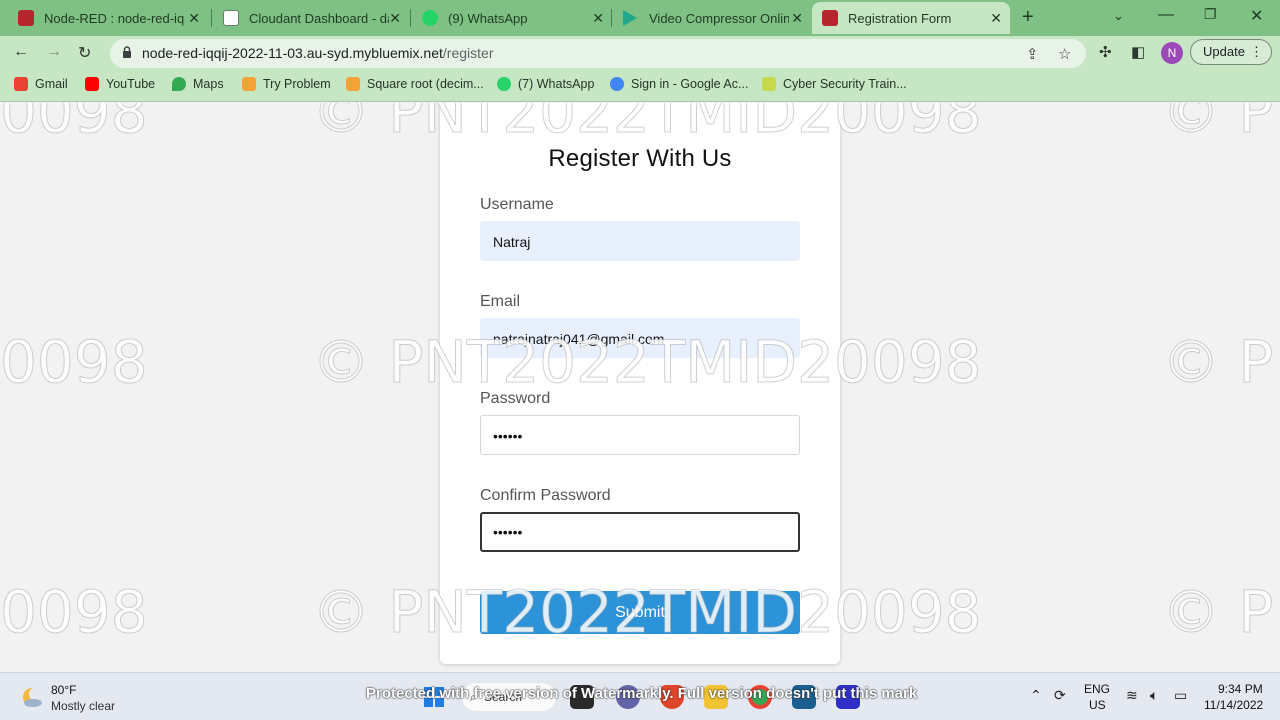 This screenshot has height=720, width=1280. Describe the element at coordinates (1256, 51) in the screenshot. I see `menu-kebab-icon: ⋮` at that location.